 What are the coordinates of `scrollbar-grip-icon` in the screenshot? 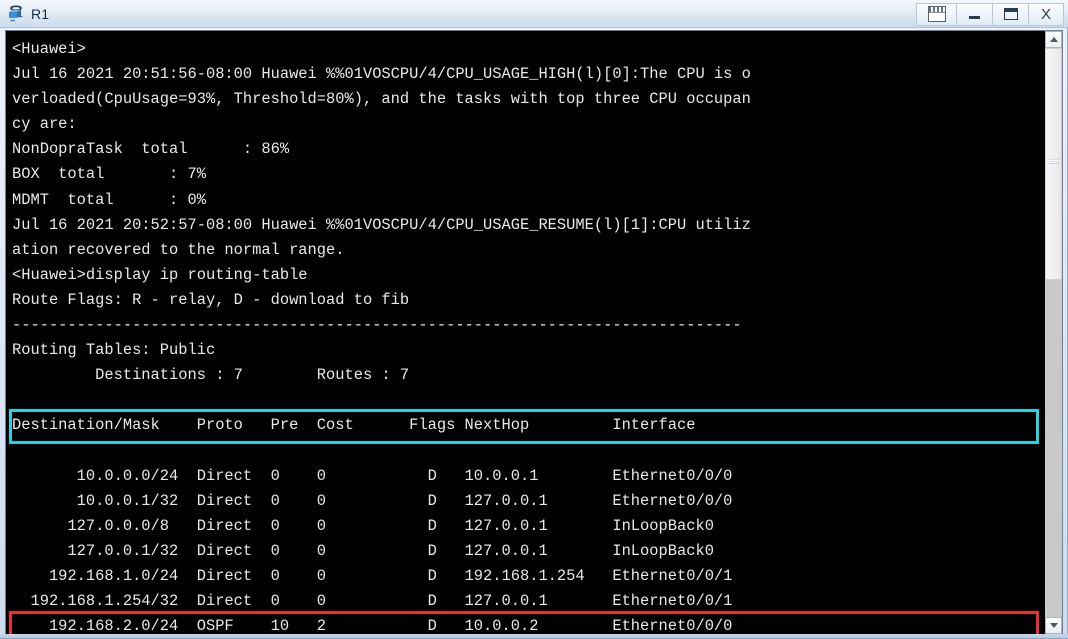 It's located at (1054, 161).